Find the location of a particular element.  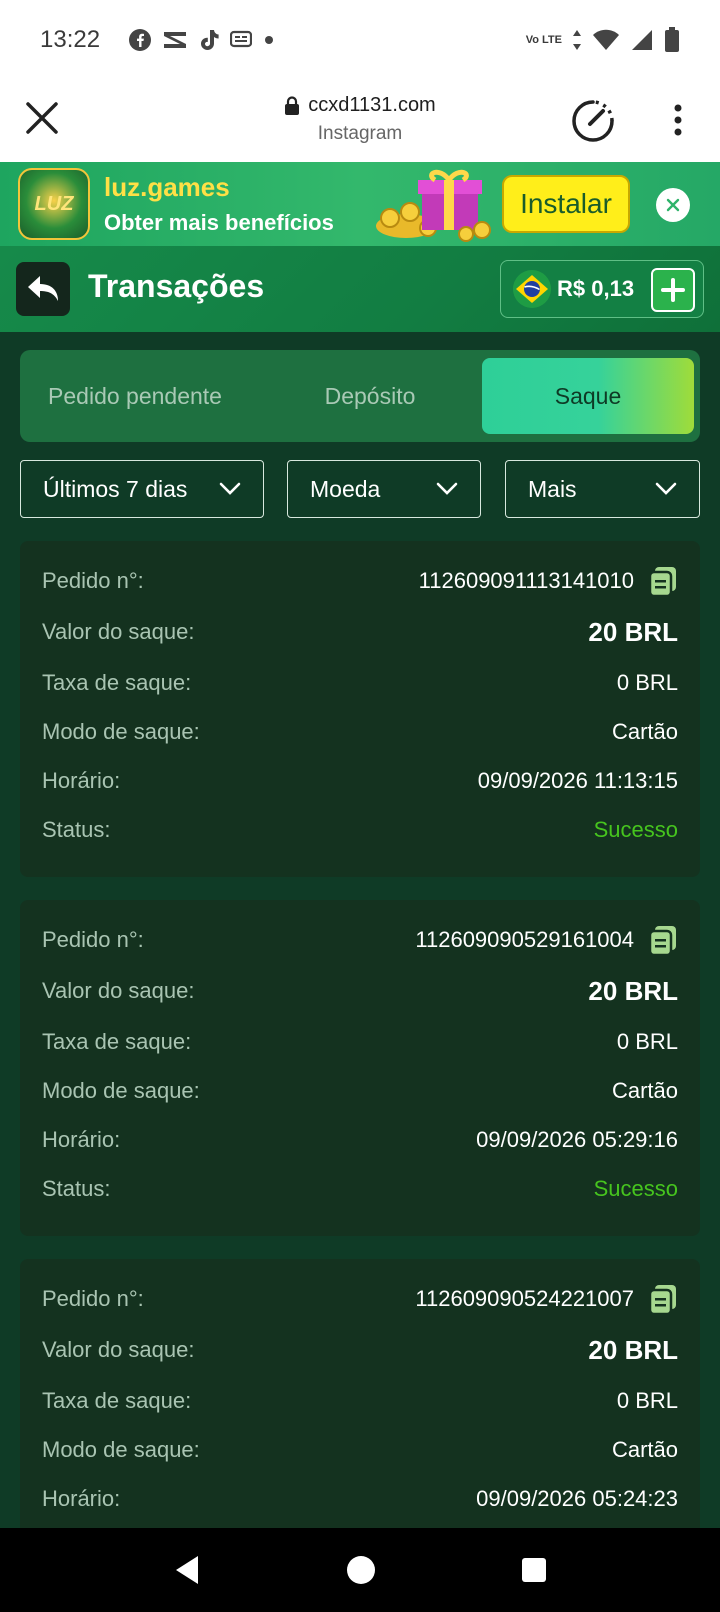

filter-more: Mais is located at coordinates (602, 489).